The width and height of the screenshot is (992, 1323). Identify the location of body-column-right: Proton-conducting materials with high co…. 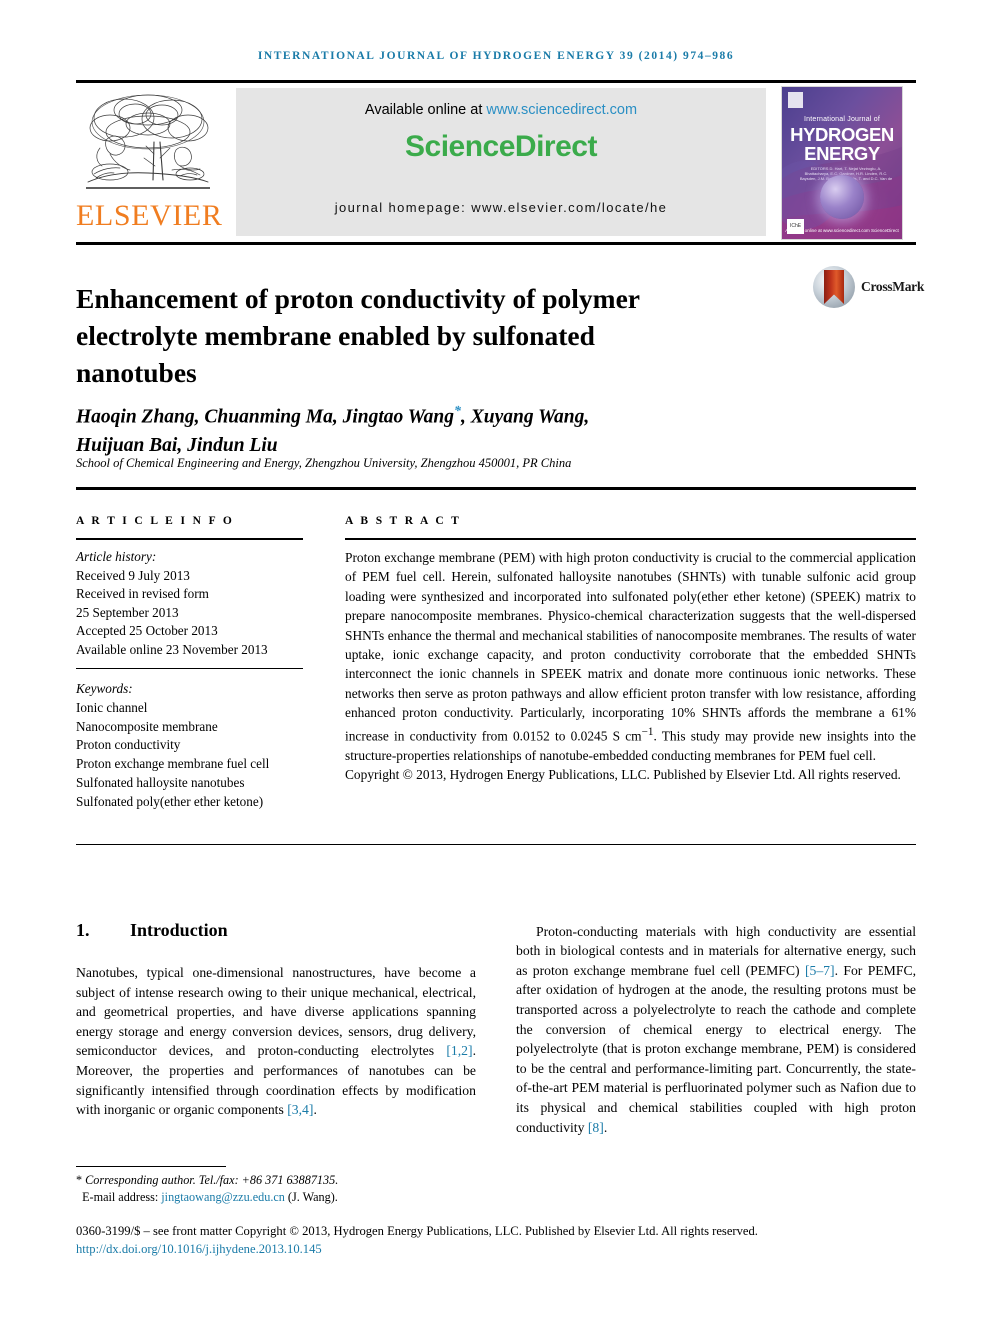
(716, 1029).